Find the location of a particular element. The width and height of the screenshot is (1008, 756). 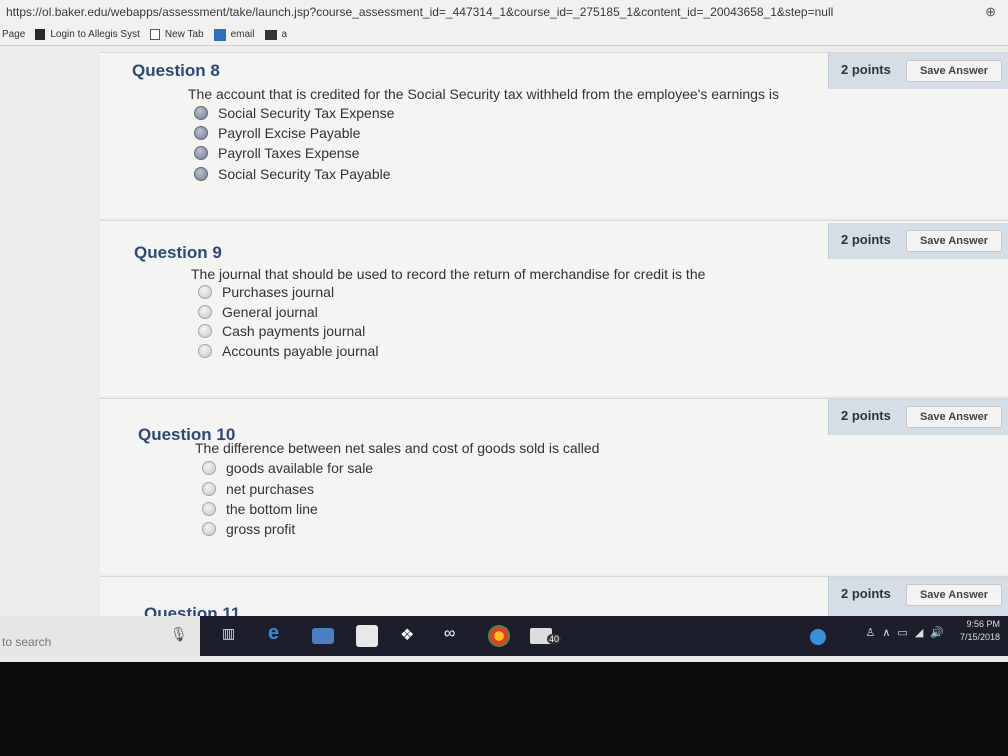

clock: 9:56 PM 7/15/2018 is located at coordinates (980, 631).